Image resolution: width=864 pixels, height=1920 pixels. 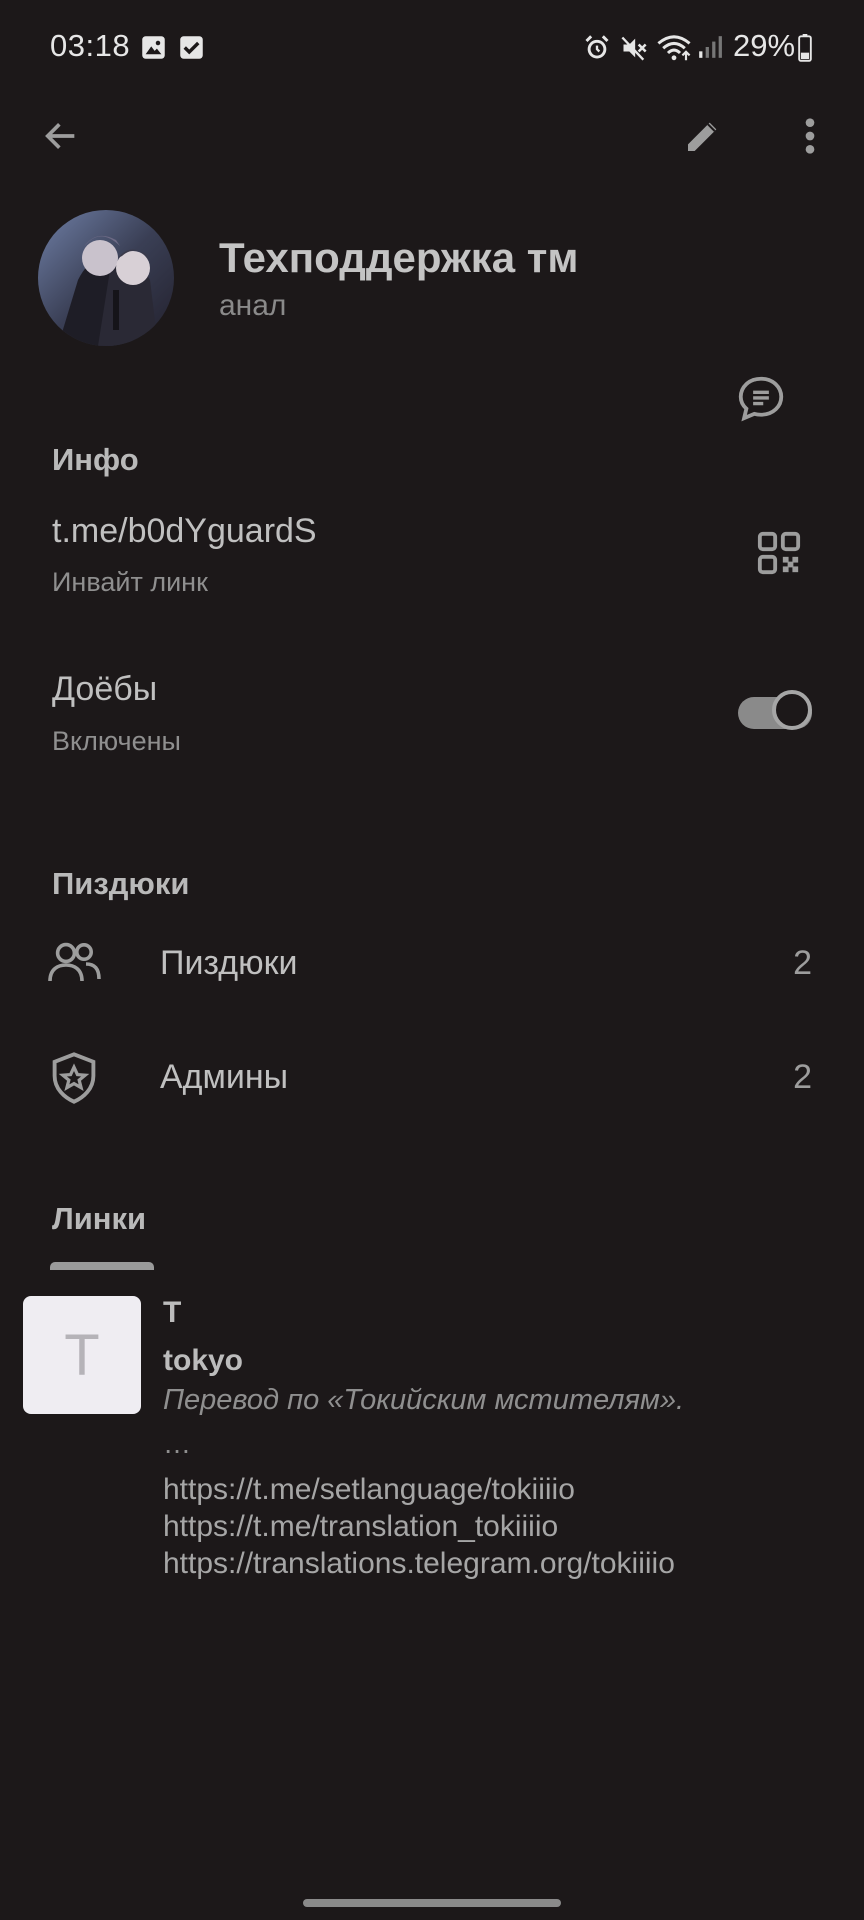 I want to click on battery-icon, so click(x=805, y=48).